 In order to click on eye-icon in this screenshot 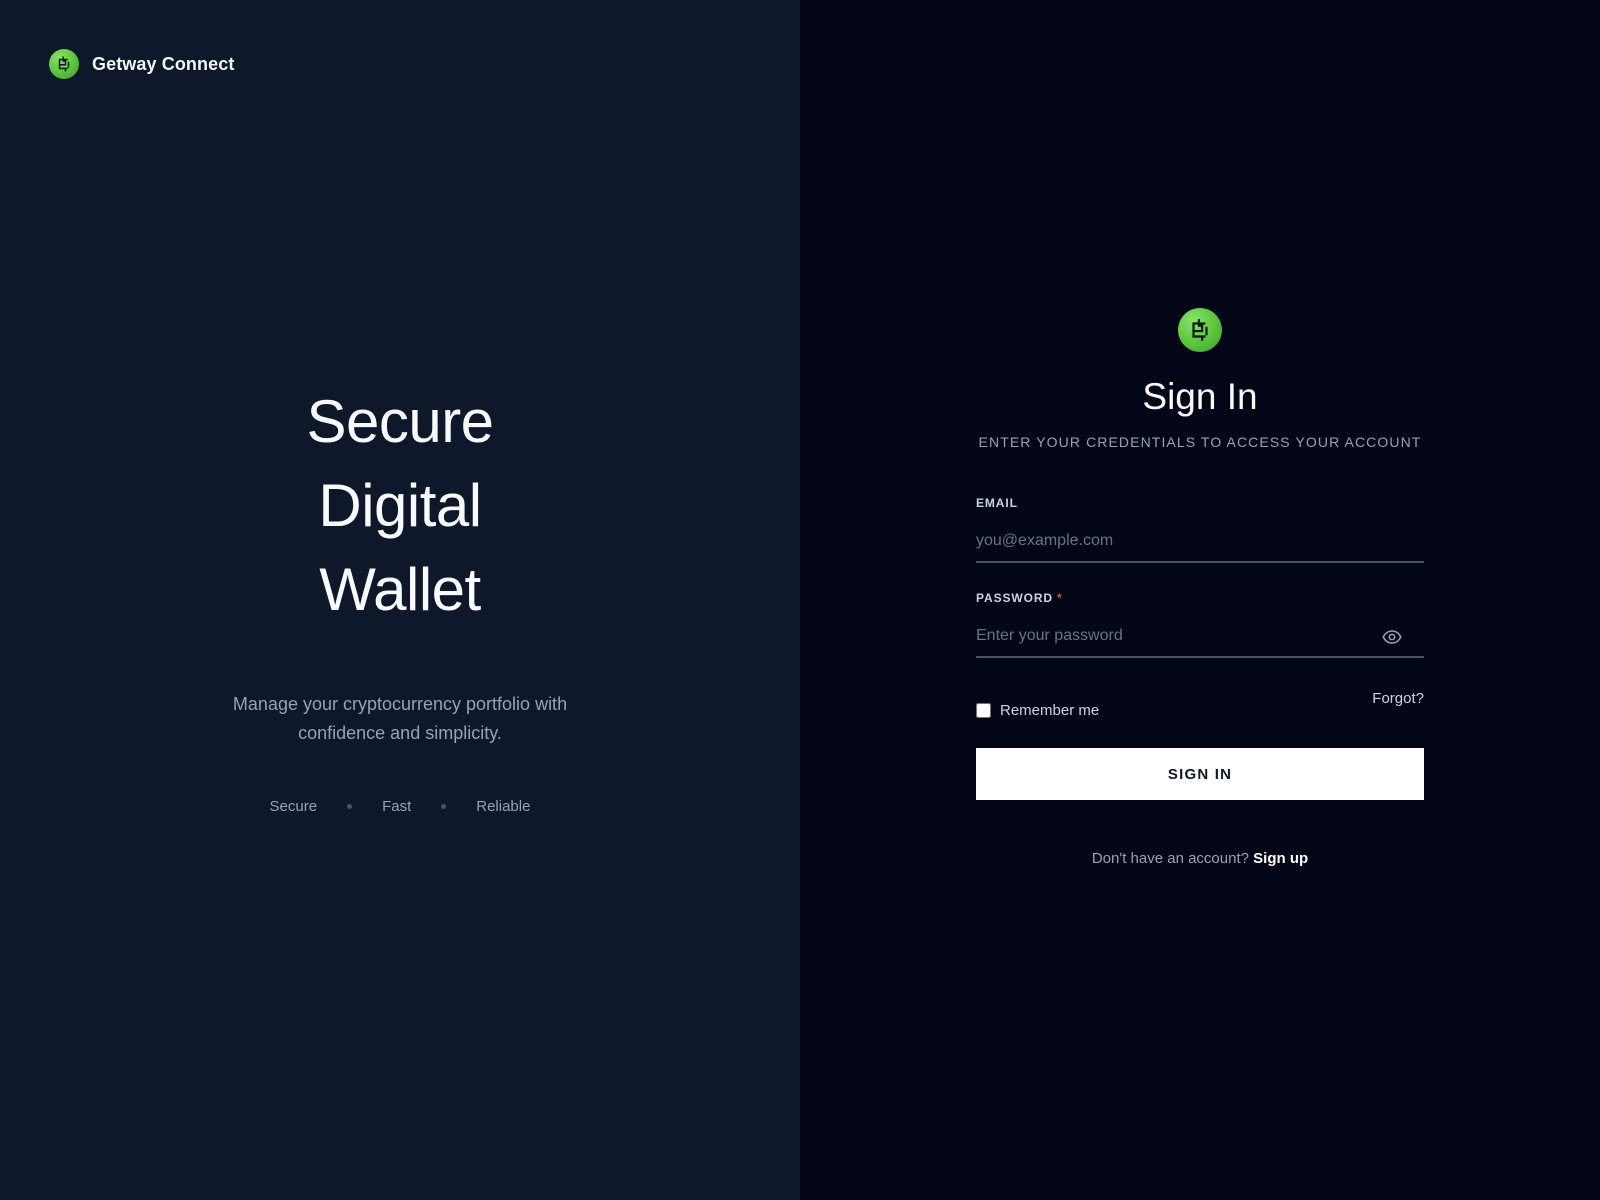, I will do `click(1392, 637)`.